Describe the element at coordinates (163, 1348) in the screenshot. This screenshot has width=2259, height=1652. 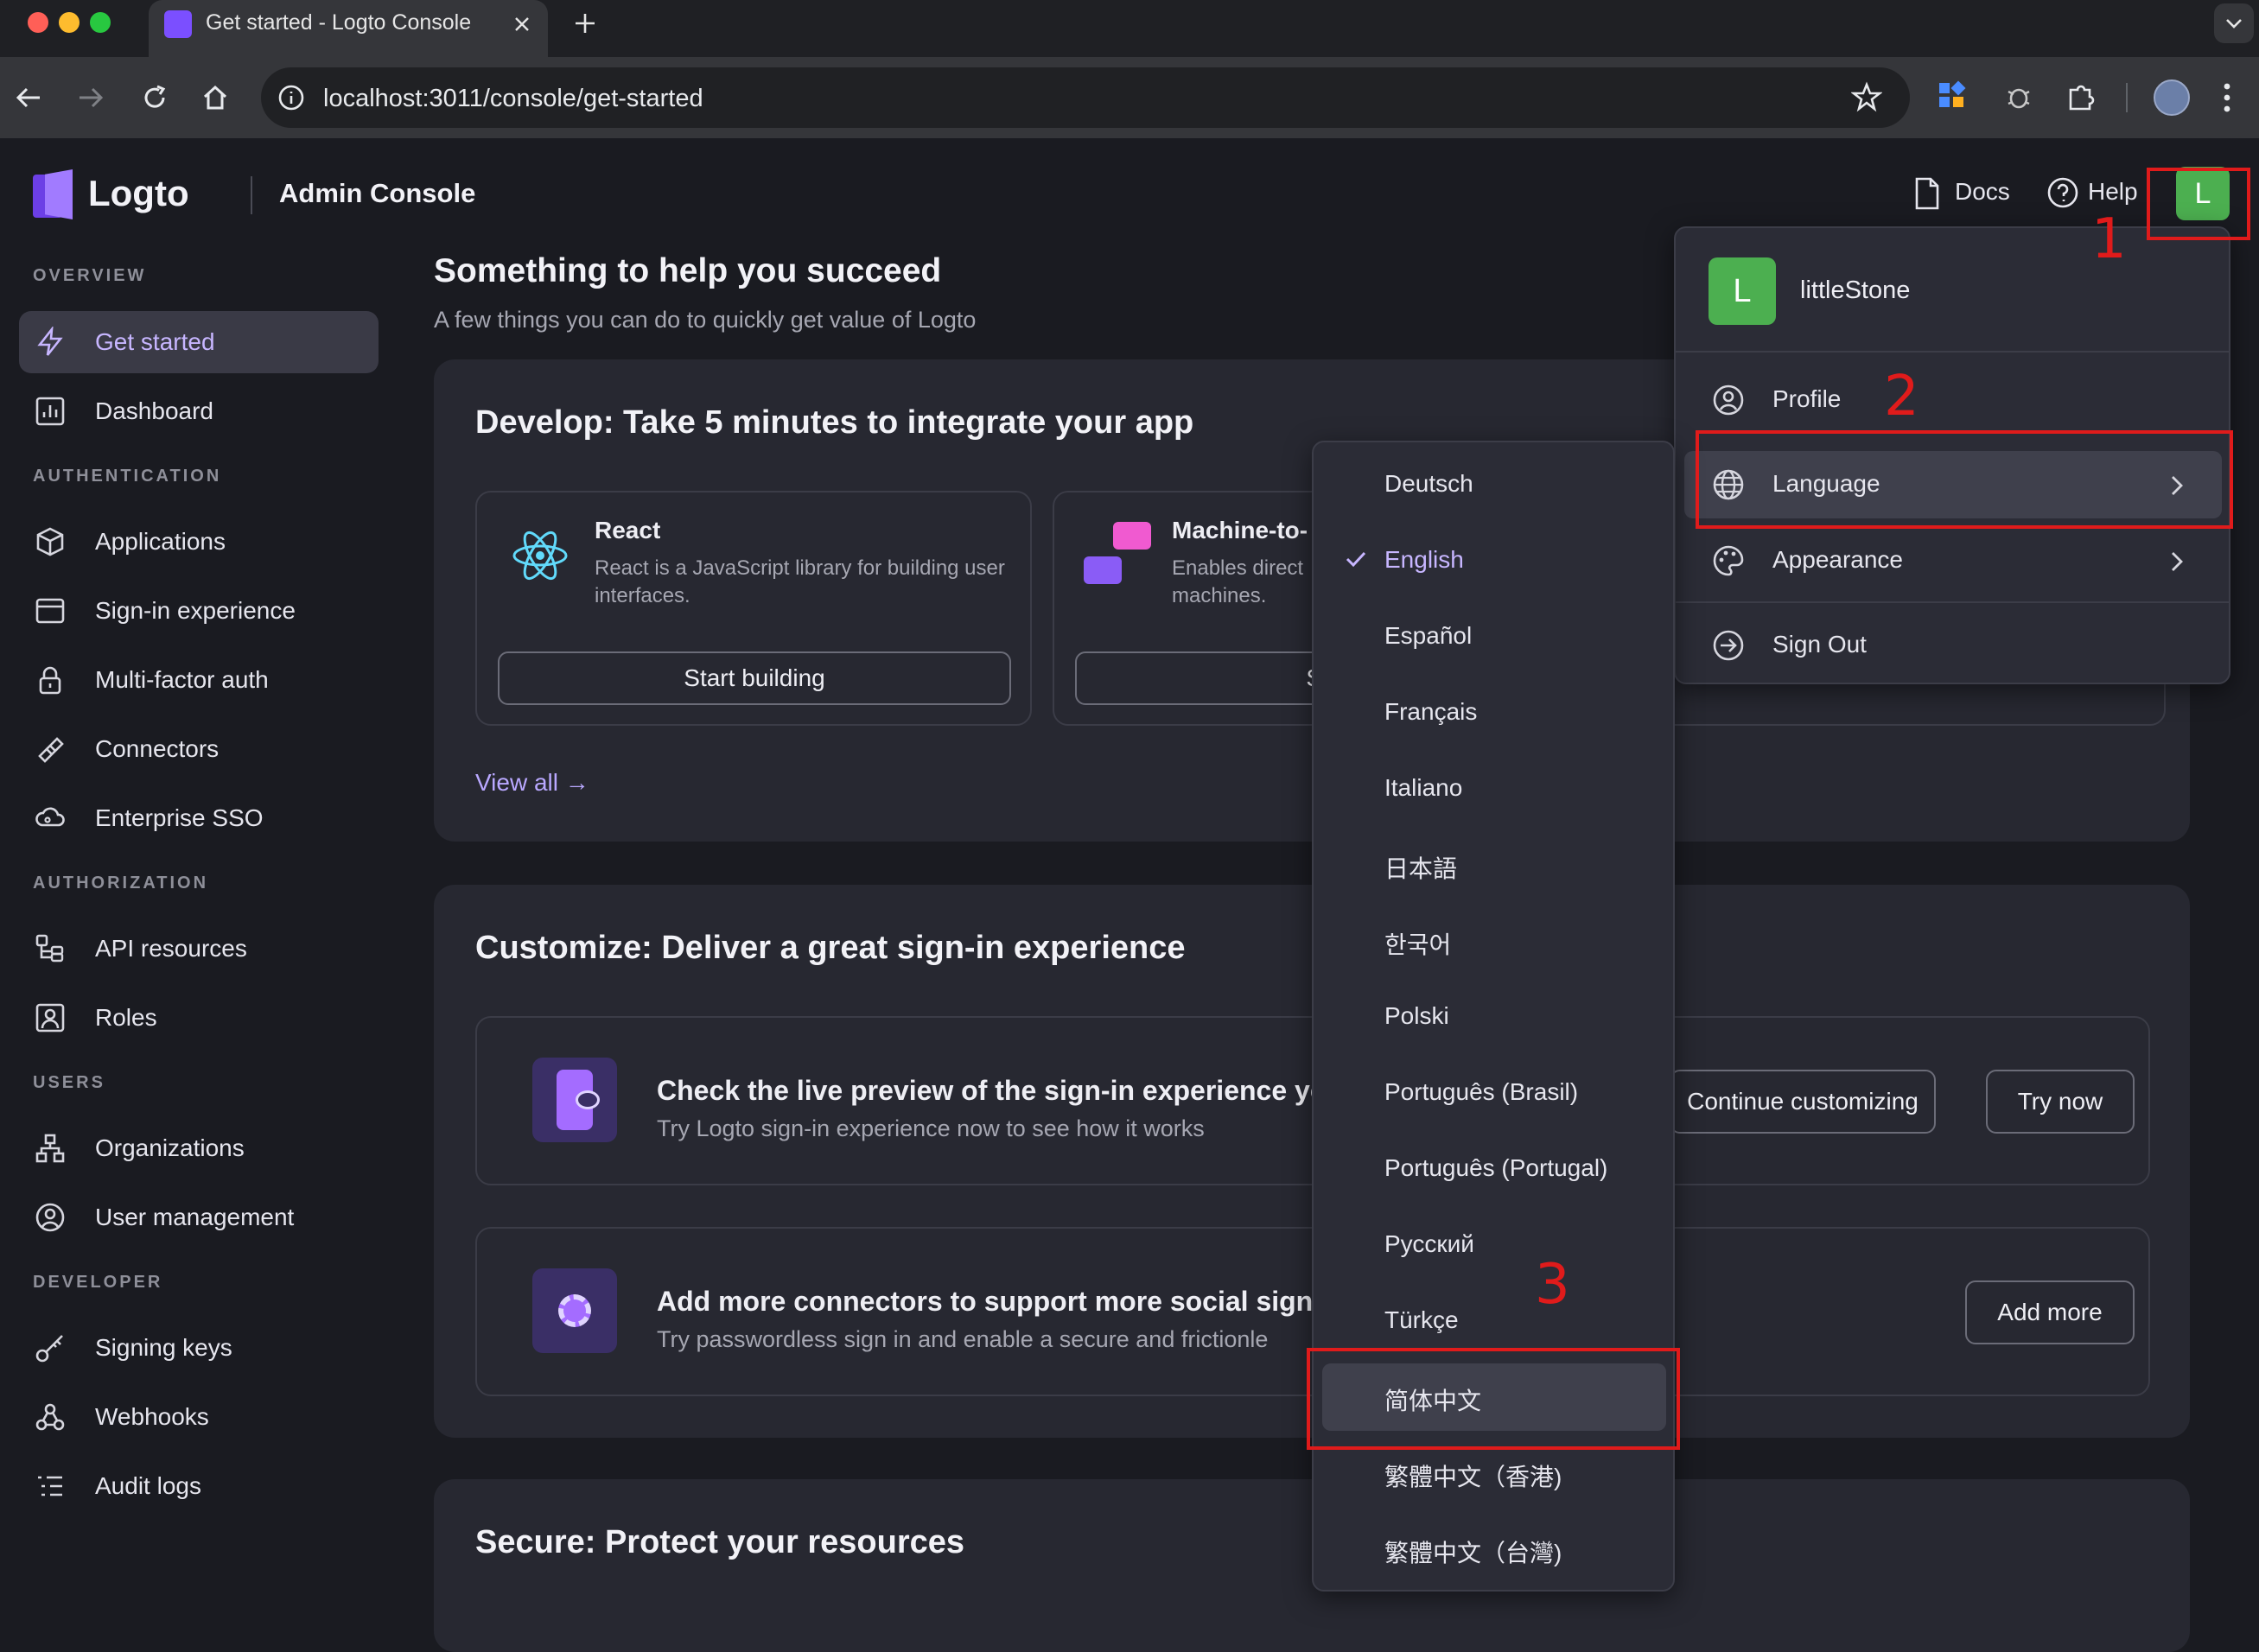
I see `sidebar-item-label: Signing keys` at that location.